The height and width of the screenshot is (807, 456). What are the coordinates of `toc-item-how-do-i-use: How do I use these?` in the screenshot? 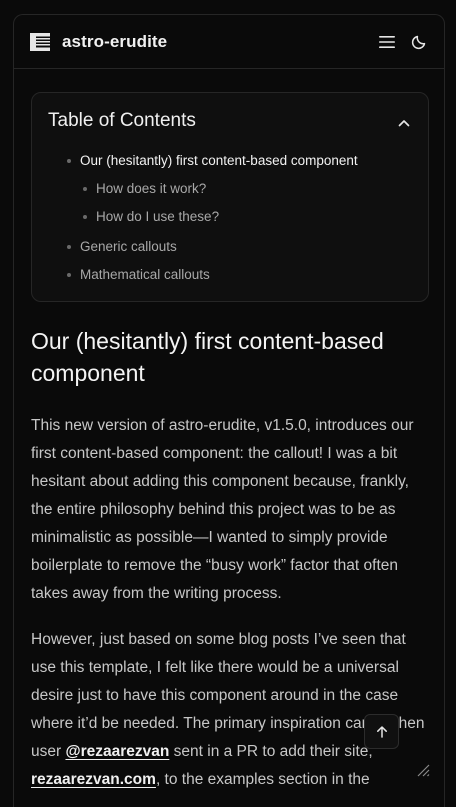 It's located at (151, 216).